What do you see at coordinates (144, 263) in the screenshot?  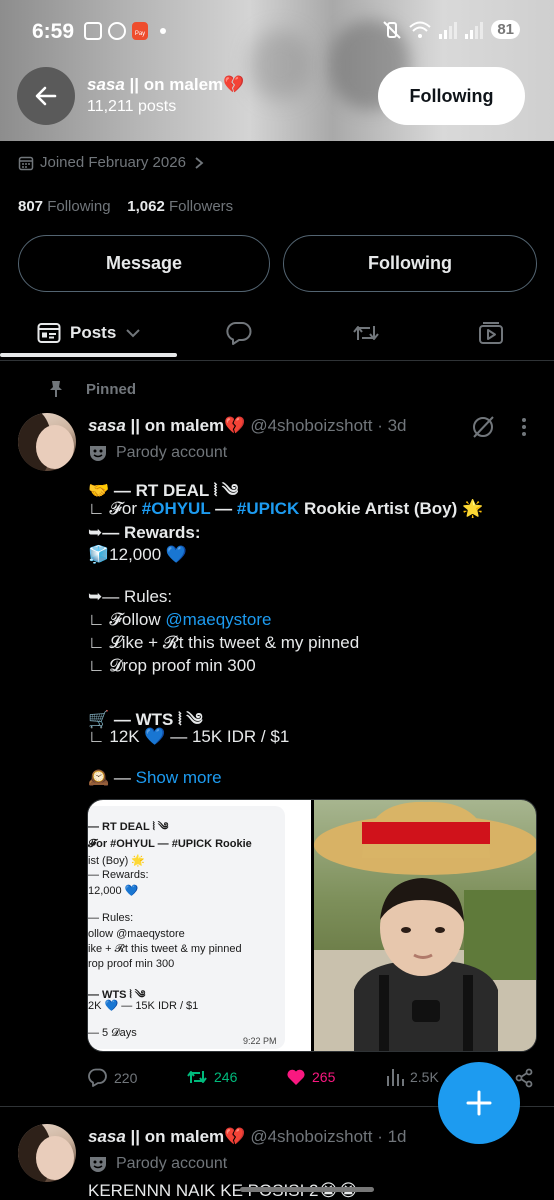 I see `message-button: Message` at bounding box center [144, 263].